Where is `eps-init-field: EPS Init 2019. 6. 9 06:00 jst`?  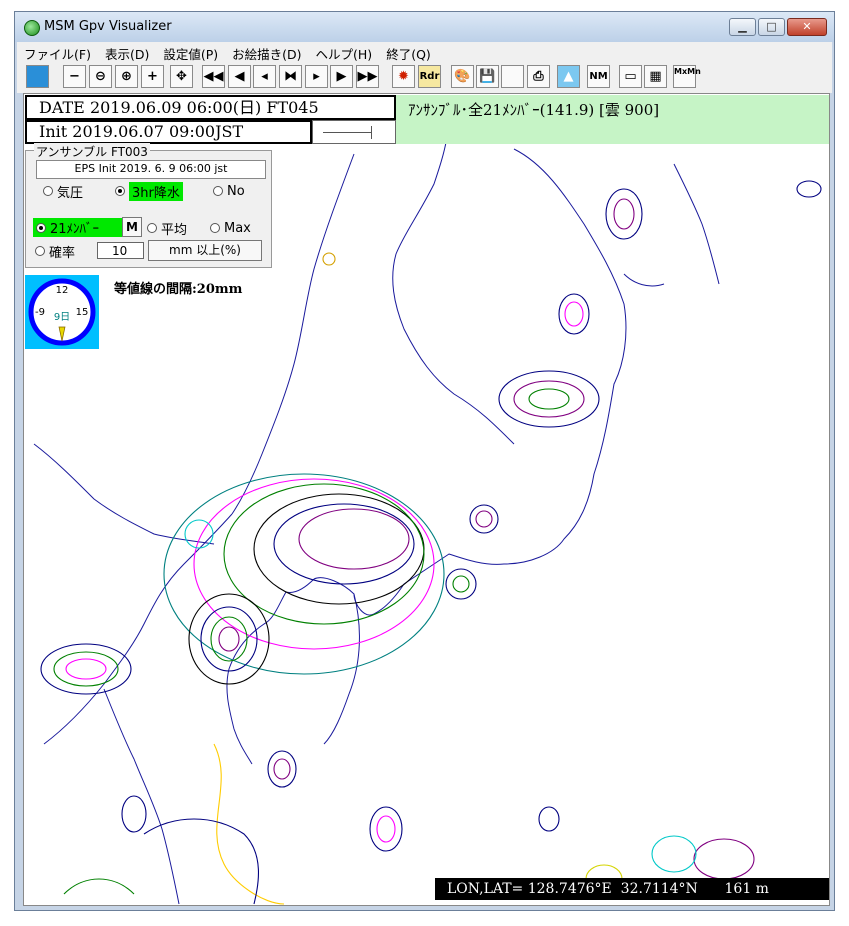 eps-init-field: EPS Init 2019. 6. 9 06:00 jst is located at coordinates (151, 169).